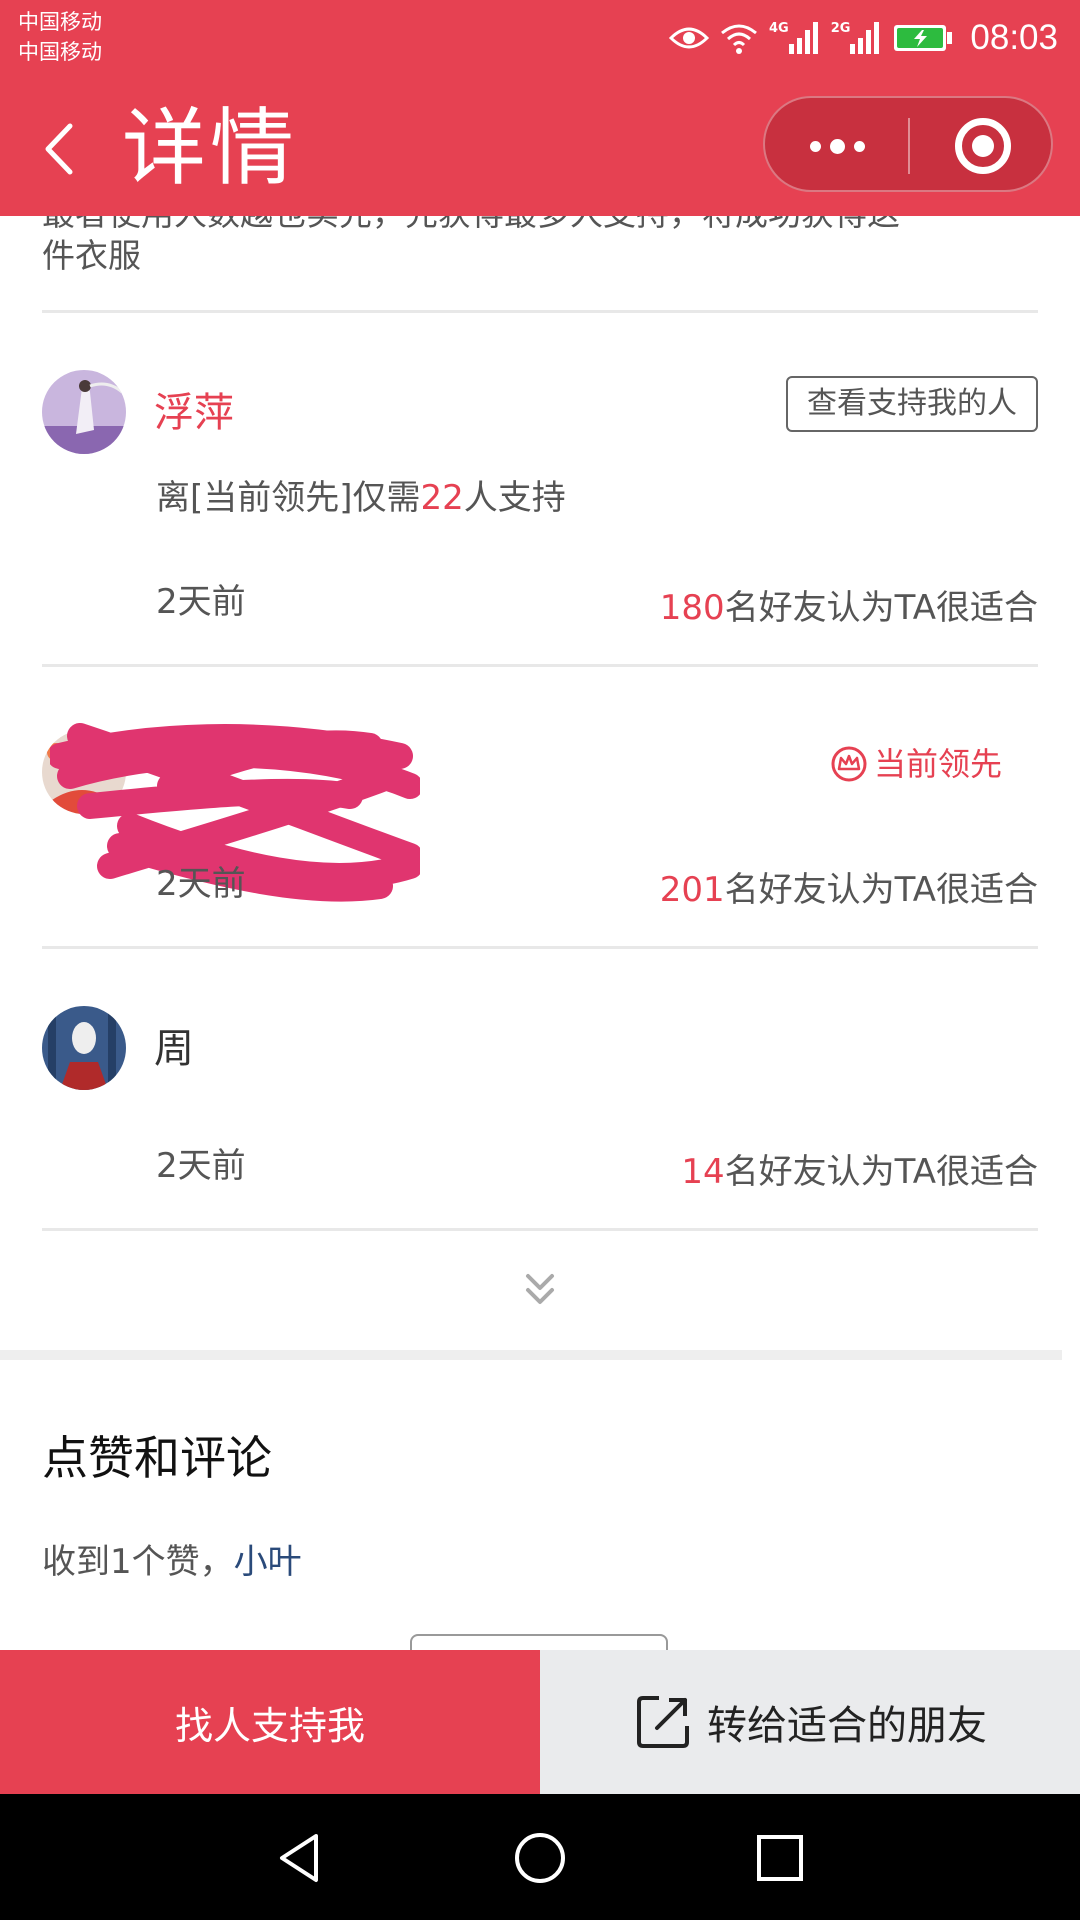 The width and height of the screenshot is (1080, 1920). I want to click on system-home-icon, so click(540, 1858).